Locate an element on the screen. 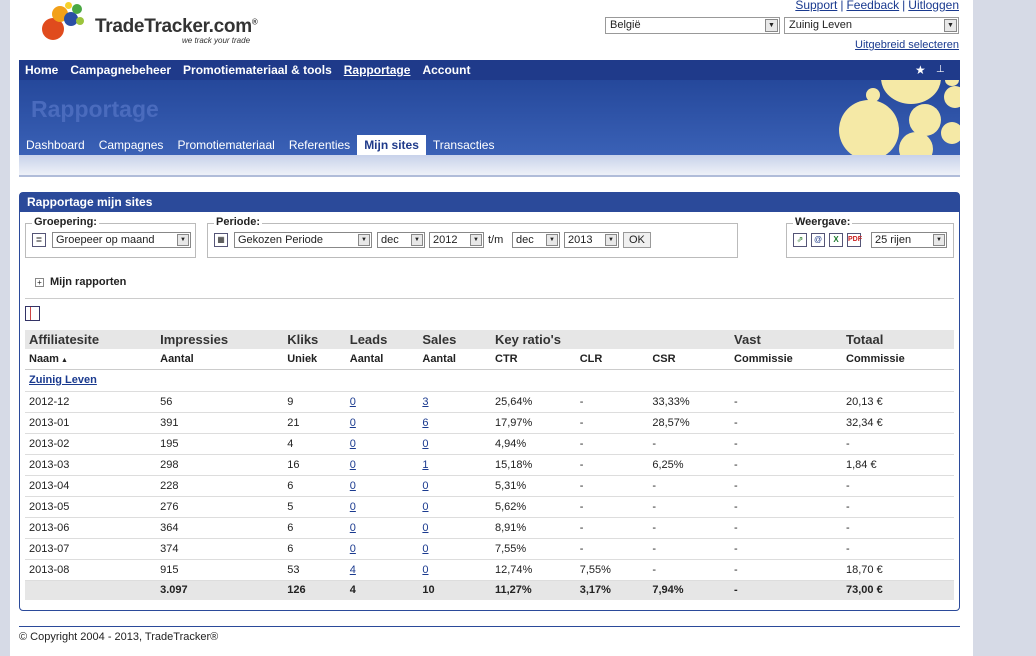 The width and height of the screenshot is (1036, 656). table-cell: 28,57% is located at coordinates (689, 423).